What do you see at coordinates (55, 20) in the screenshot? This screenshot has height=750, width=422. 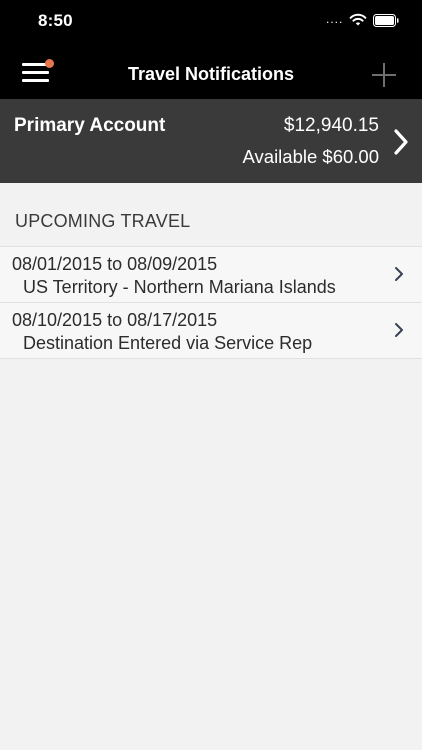 I see `status-time: 8:50` at bounding box center [55, 20].